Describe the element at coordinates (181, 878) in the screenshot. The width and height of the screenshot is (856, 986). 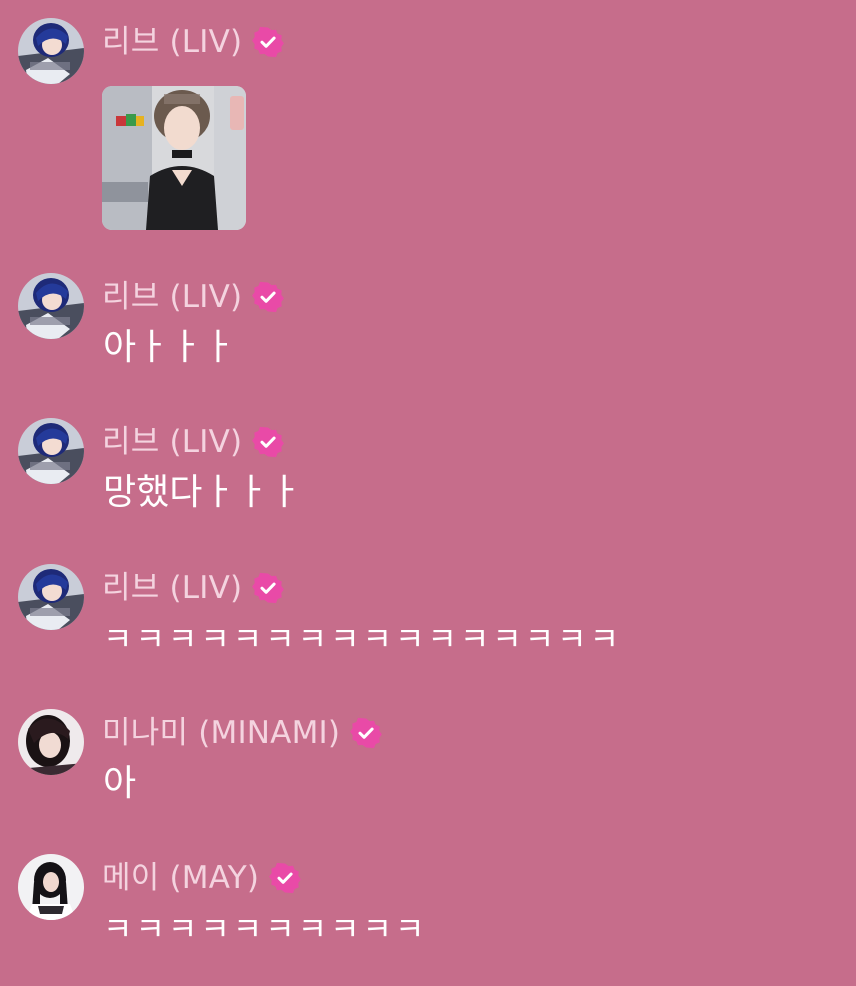
I see `sender-name: 메이 (MAY)` at that location.